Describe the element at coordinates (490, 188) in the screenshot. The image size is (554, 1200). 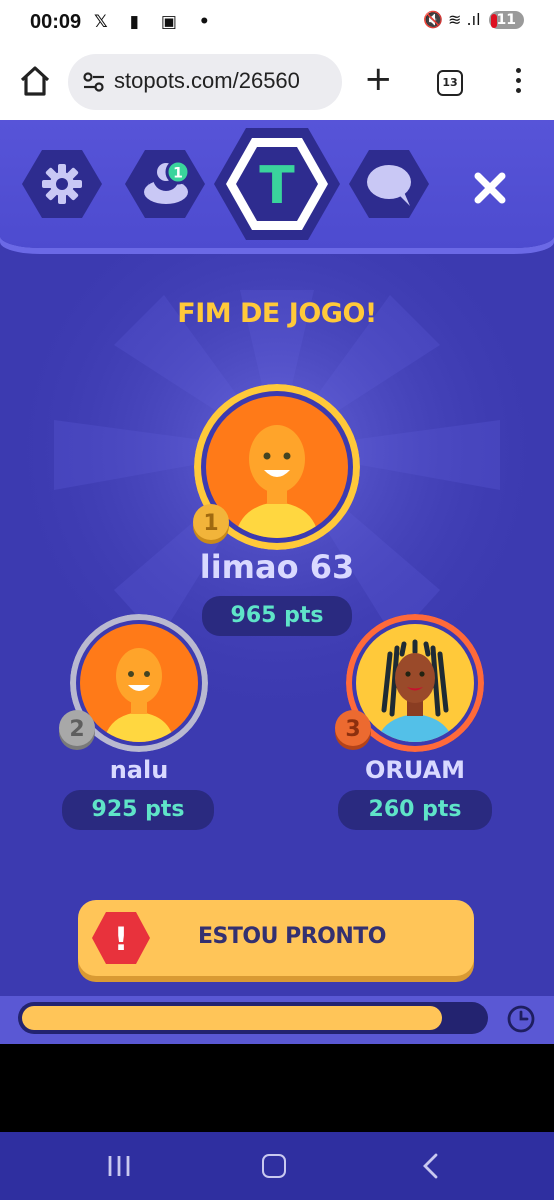
I see `close-icon` at that location.